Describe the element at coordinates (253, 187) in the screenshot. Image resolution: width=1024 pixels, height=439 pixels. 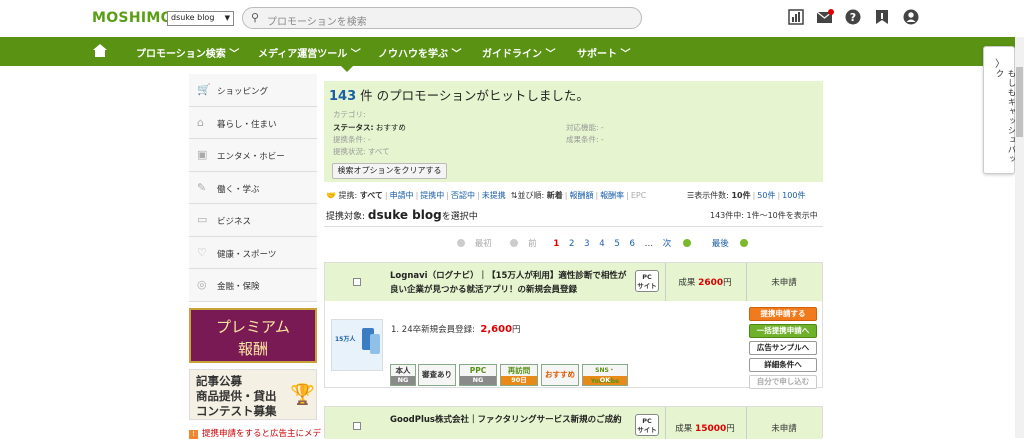
I see `sidebar-item-work: ✎ 働く・学ぶ` at that location.